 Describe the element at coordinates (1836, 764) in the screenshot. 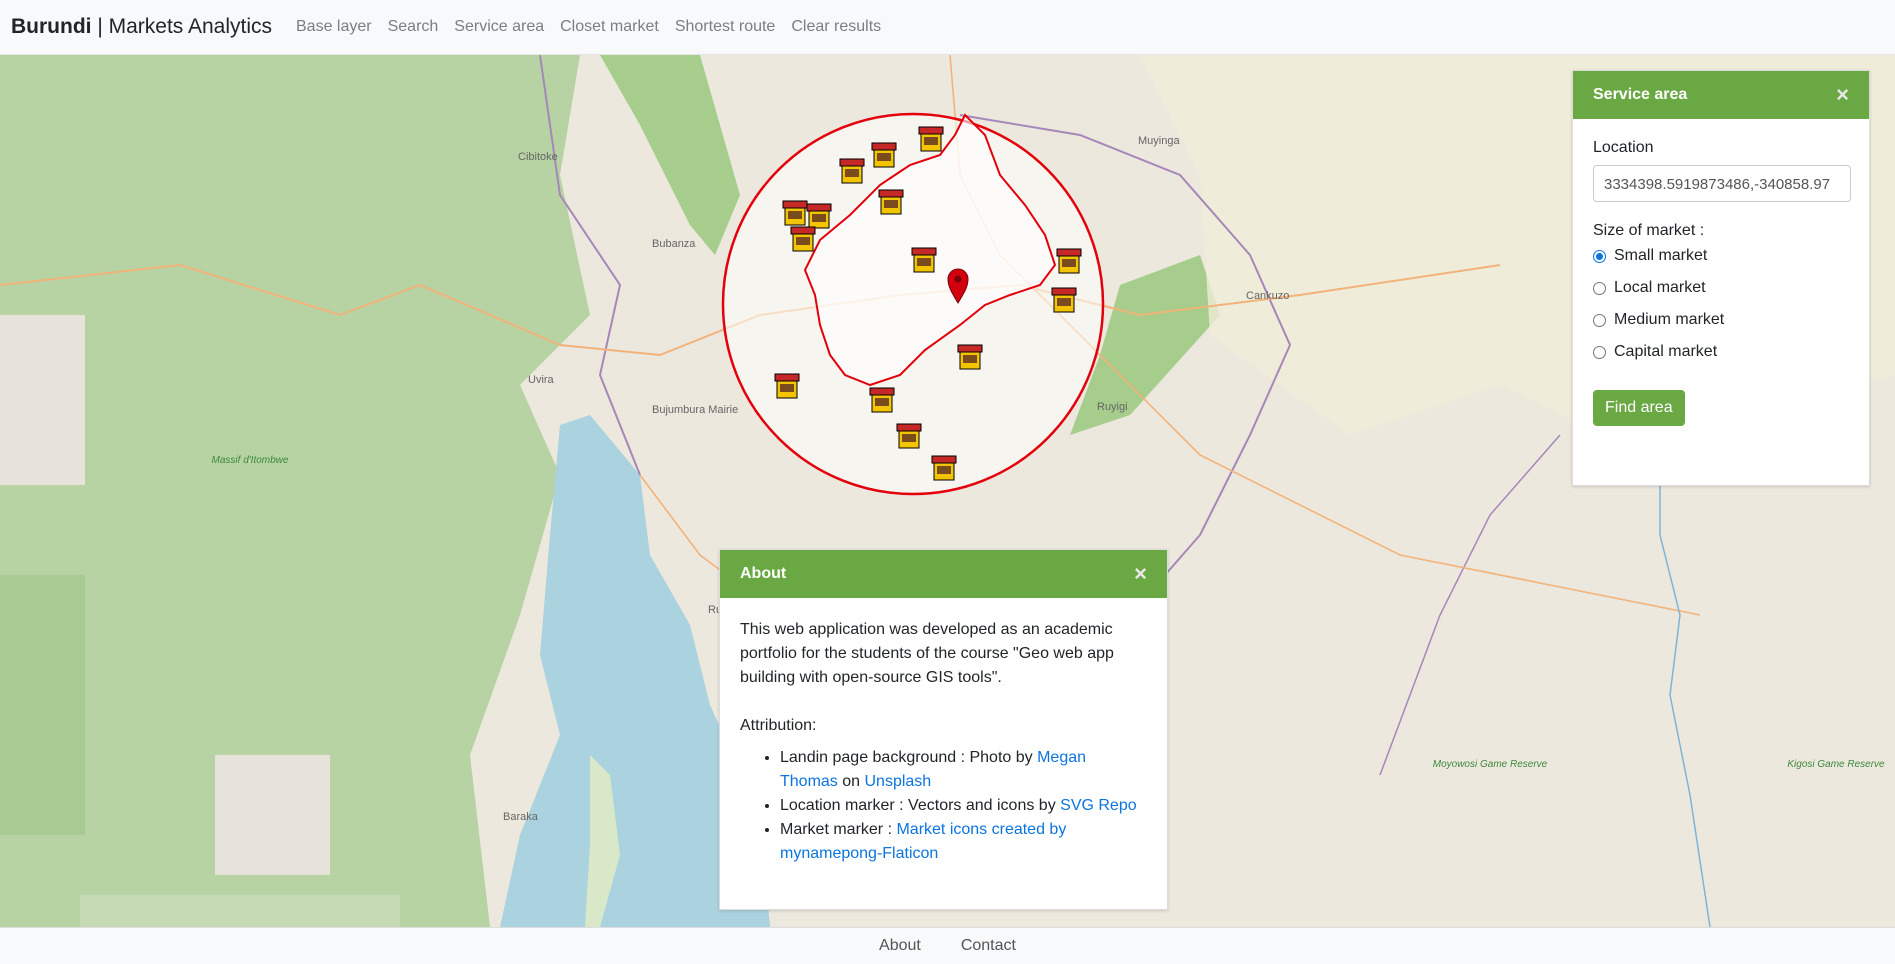

I see `svg-text: Kigosi Game Reserve` at that location.